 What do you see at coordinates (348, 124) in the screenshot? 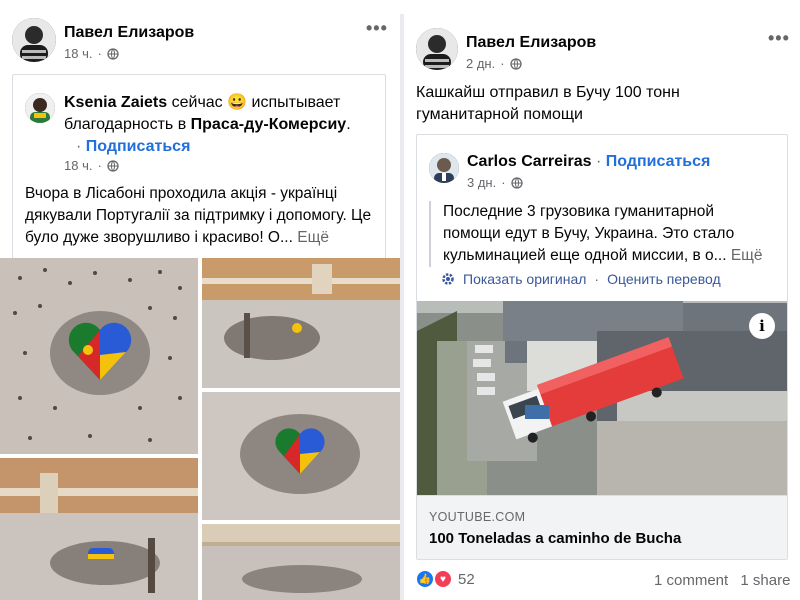
I see `header-period: .` at bounding box center [348, 124].